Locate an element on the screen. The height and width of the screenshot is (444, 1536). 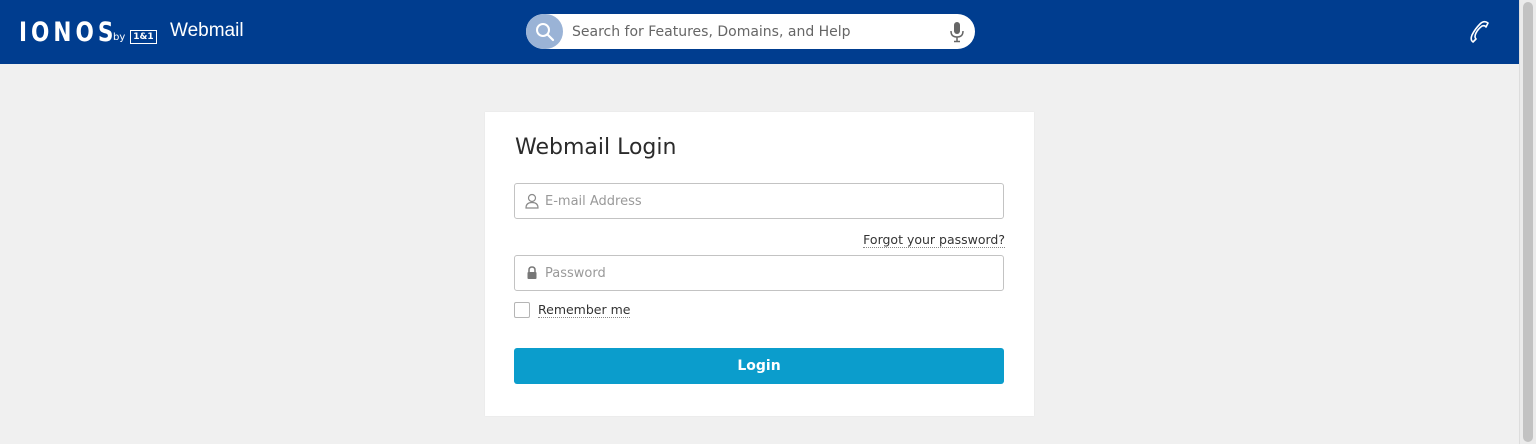
vertical-scrollbar is located at coordinates (1527, 222).